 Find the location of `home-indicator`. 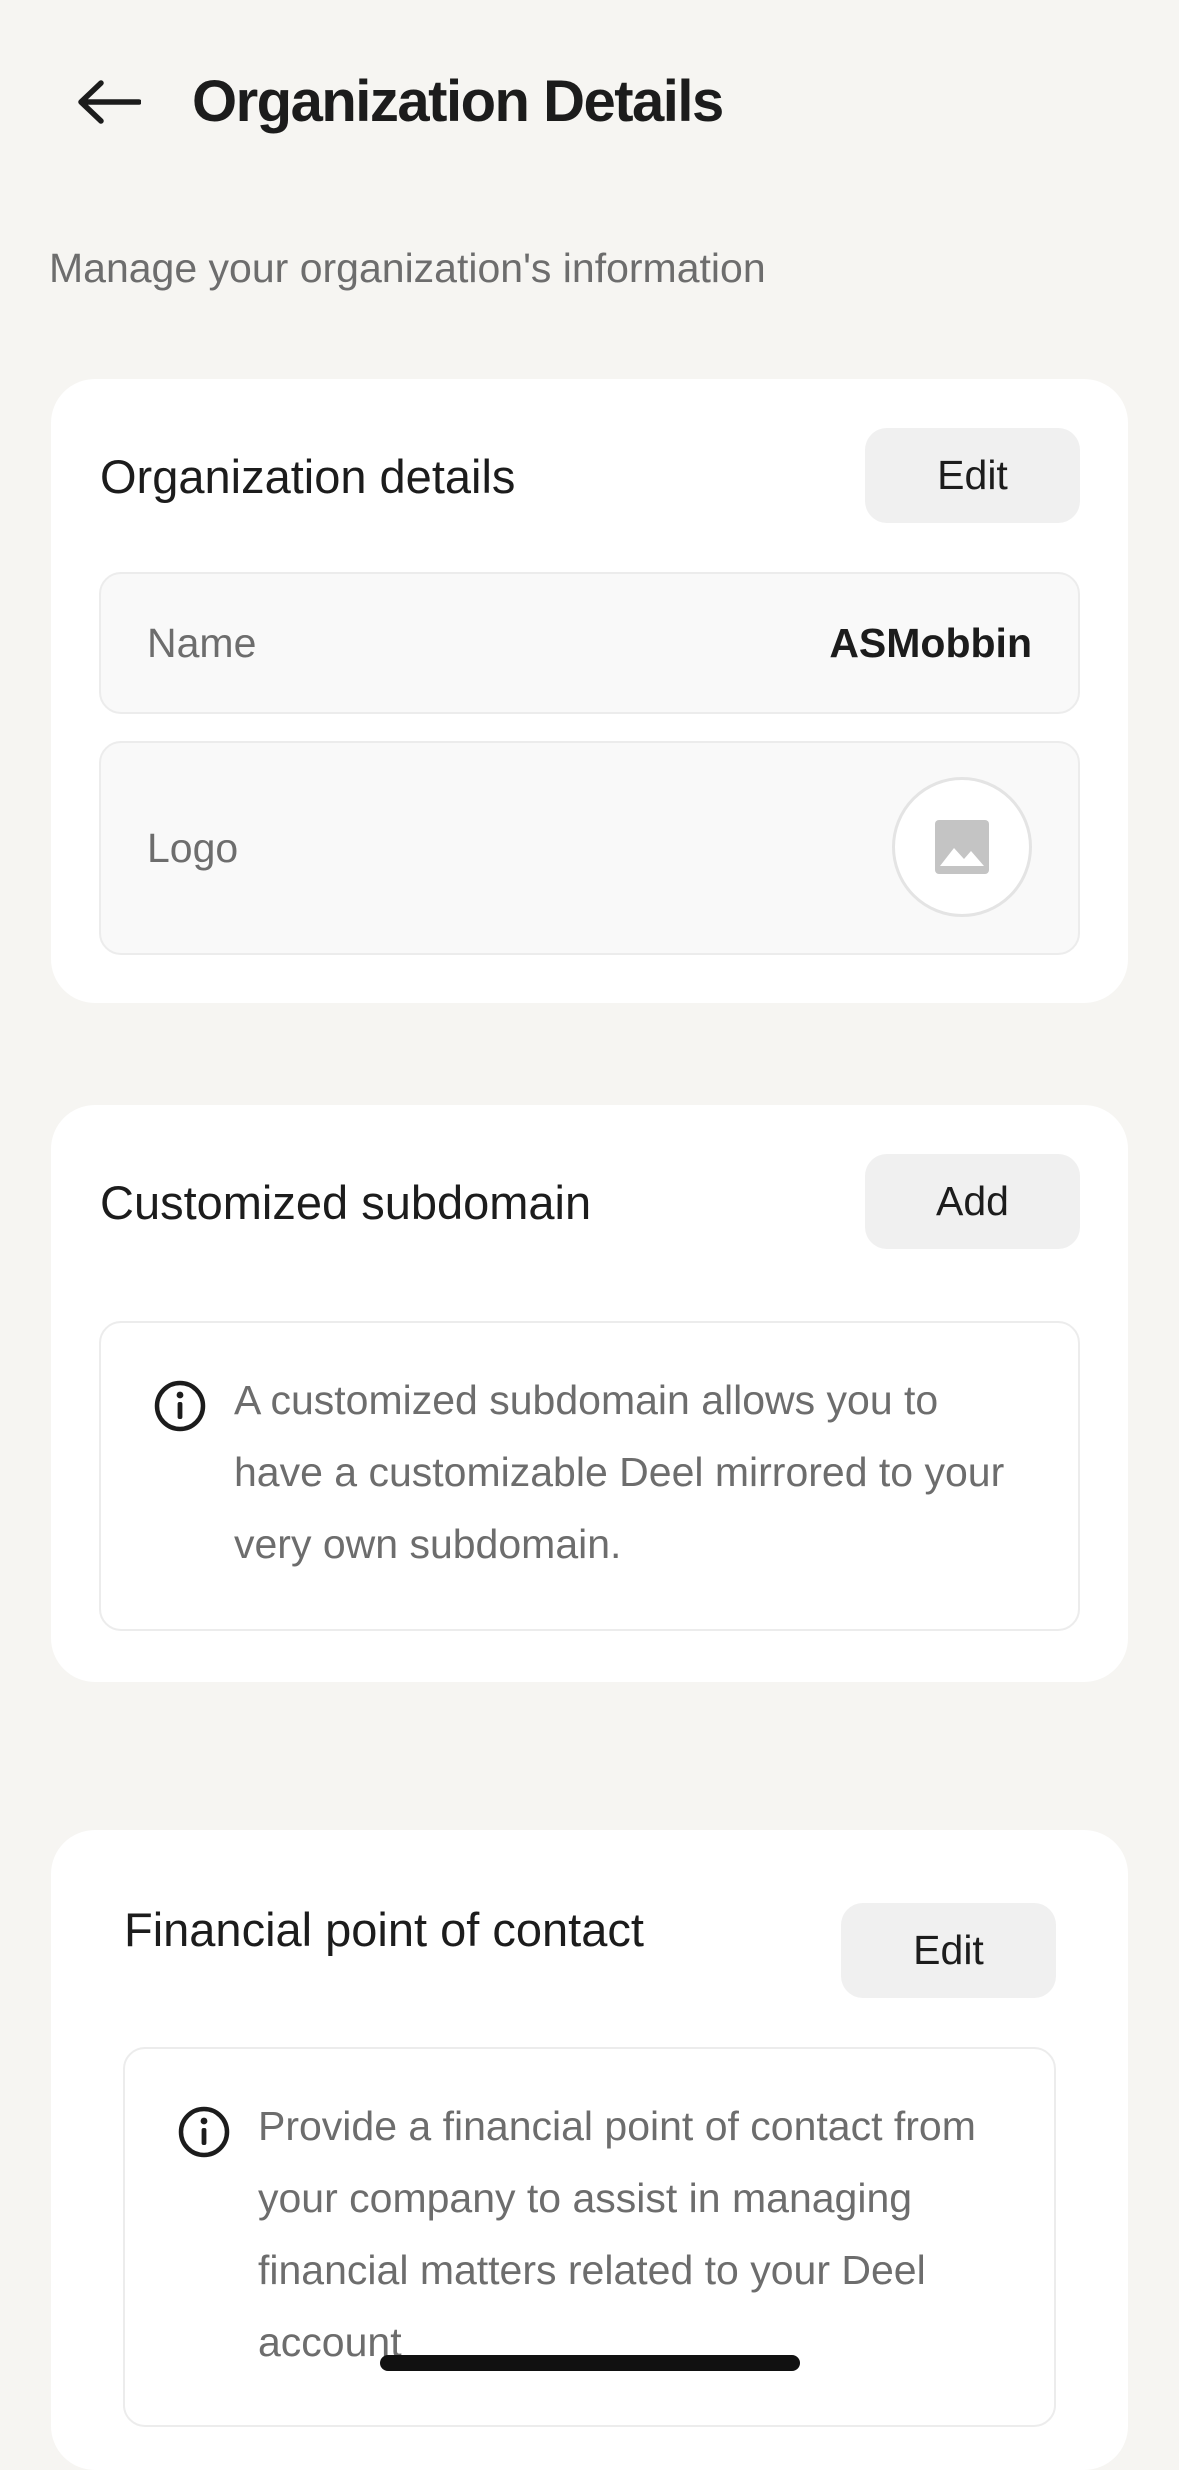

home-indicator is located at coordinates (590, 2363).